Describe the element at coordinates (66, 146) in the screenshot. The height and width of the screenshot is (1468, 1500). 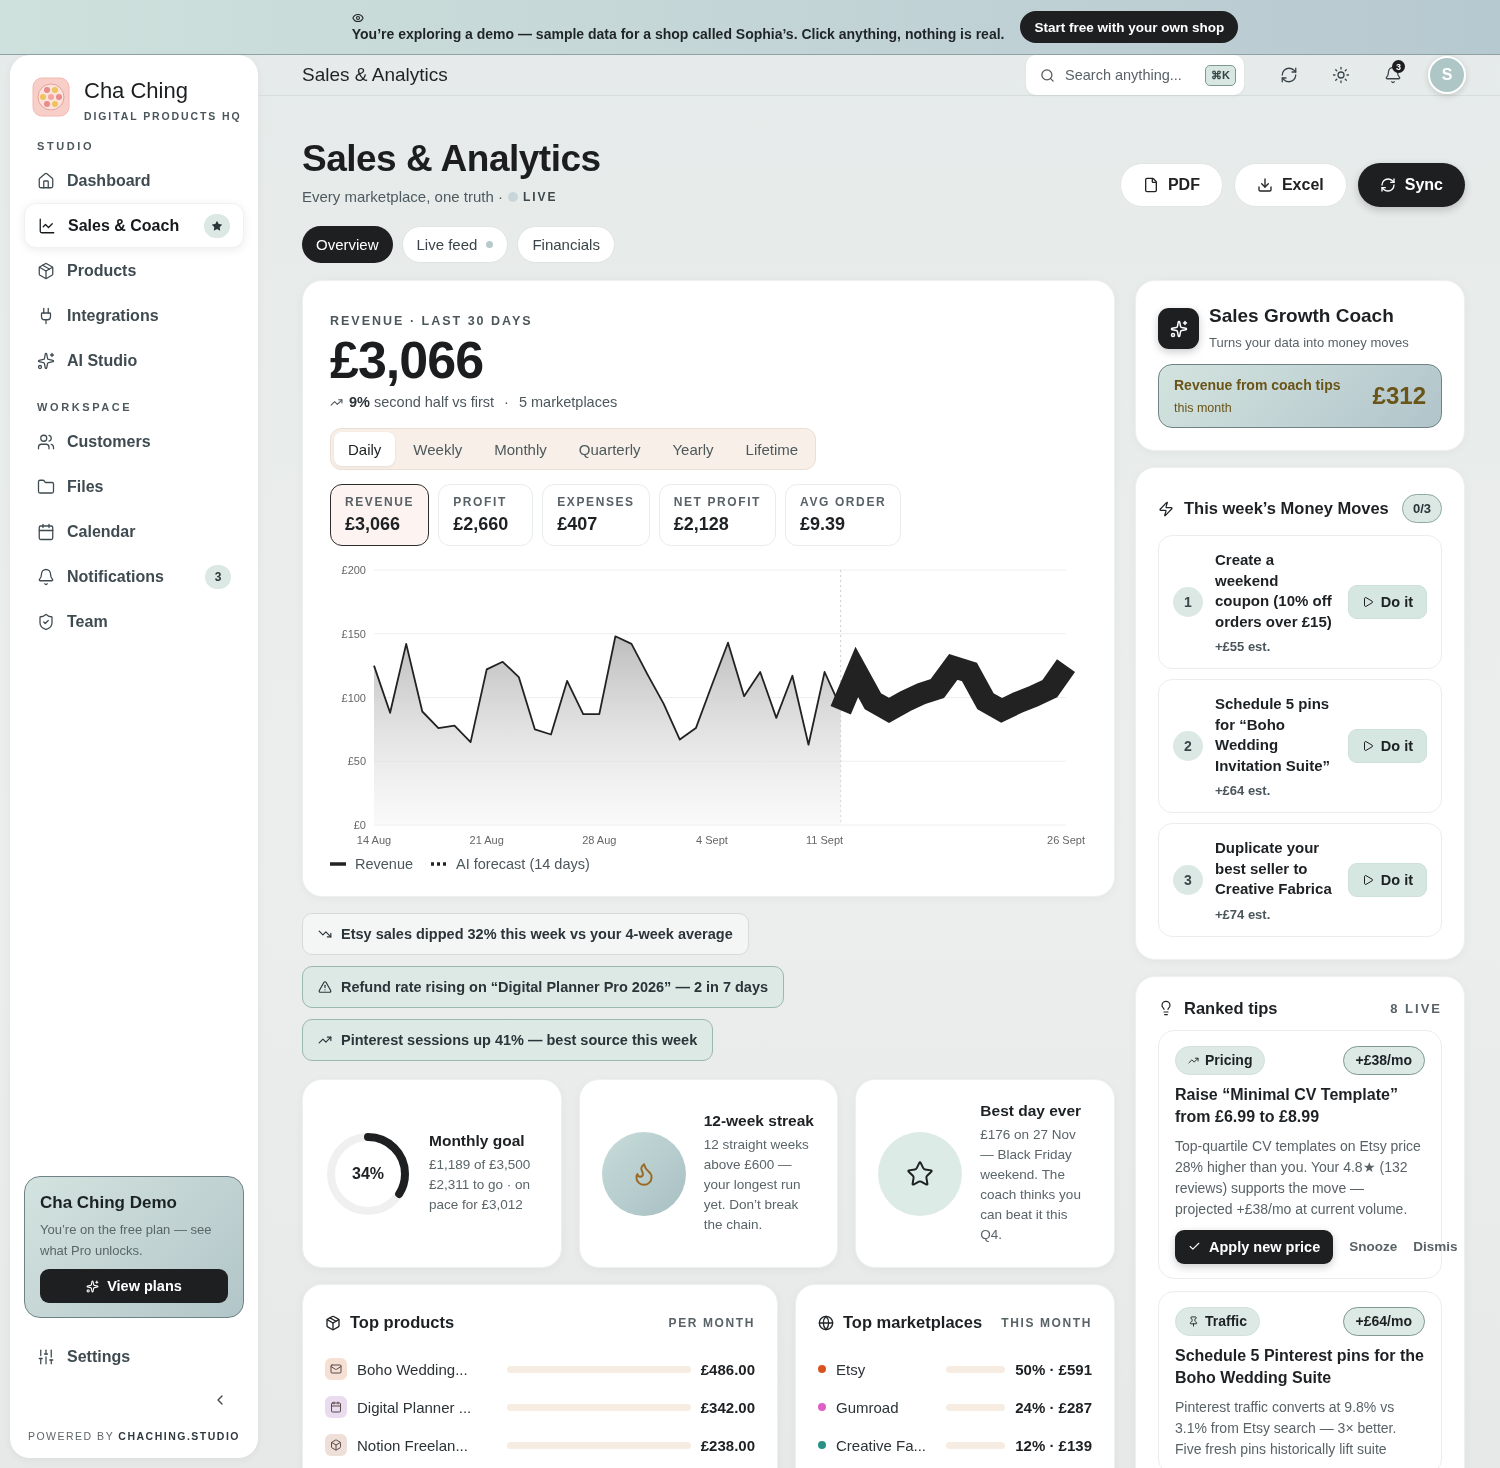
I see `section-title: STUDIO` at that location.